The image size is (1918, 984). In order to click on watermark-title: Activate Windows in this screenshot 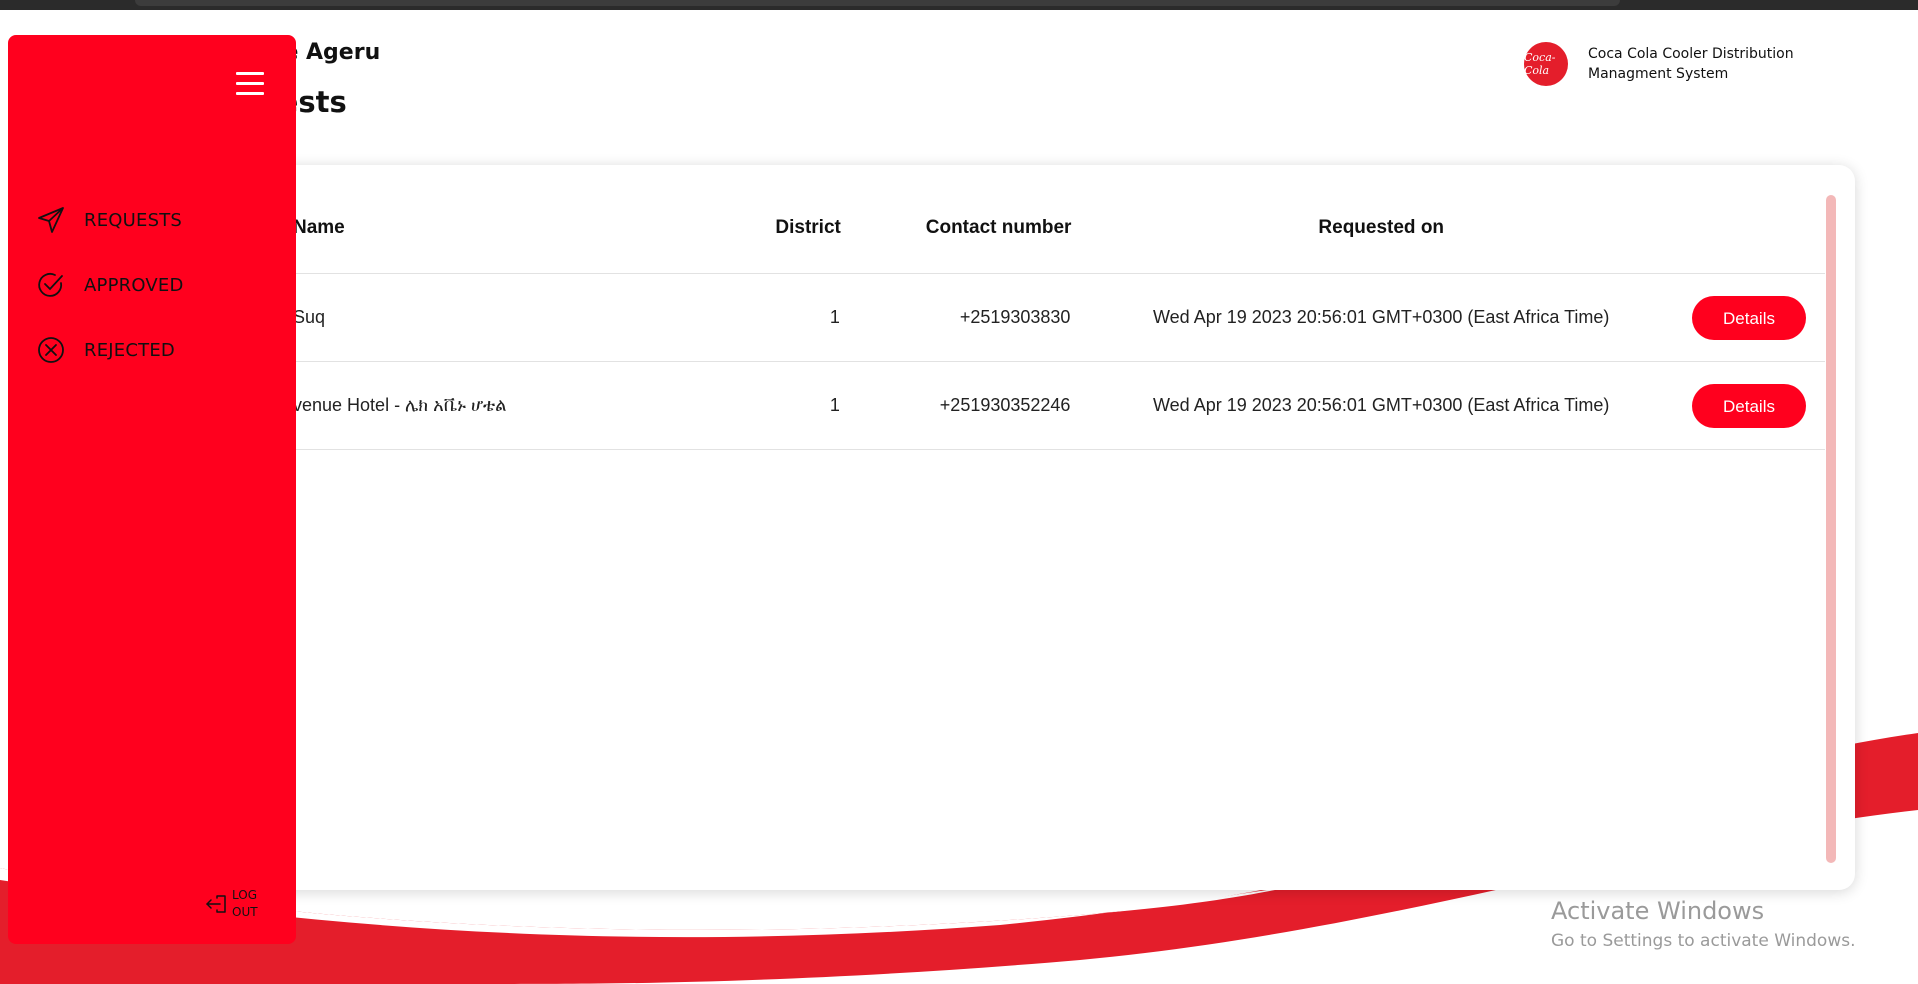, I will do `click(1658, 911)`.